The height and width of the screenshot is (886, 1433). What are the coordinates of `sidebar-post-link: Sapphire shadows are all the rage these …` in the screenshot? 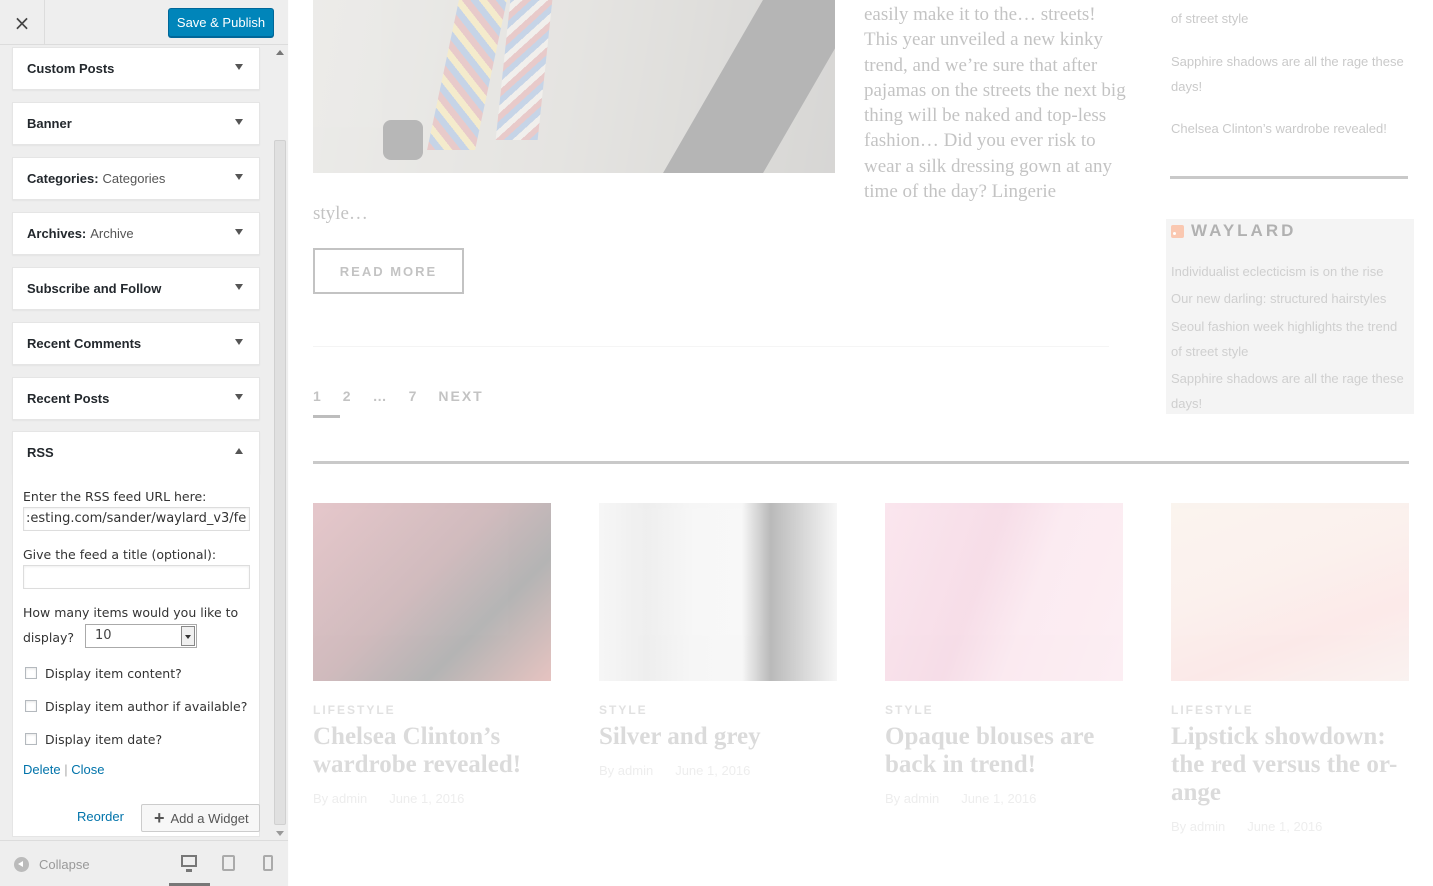 It's located at (1291, 74).